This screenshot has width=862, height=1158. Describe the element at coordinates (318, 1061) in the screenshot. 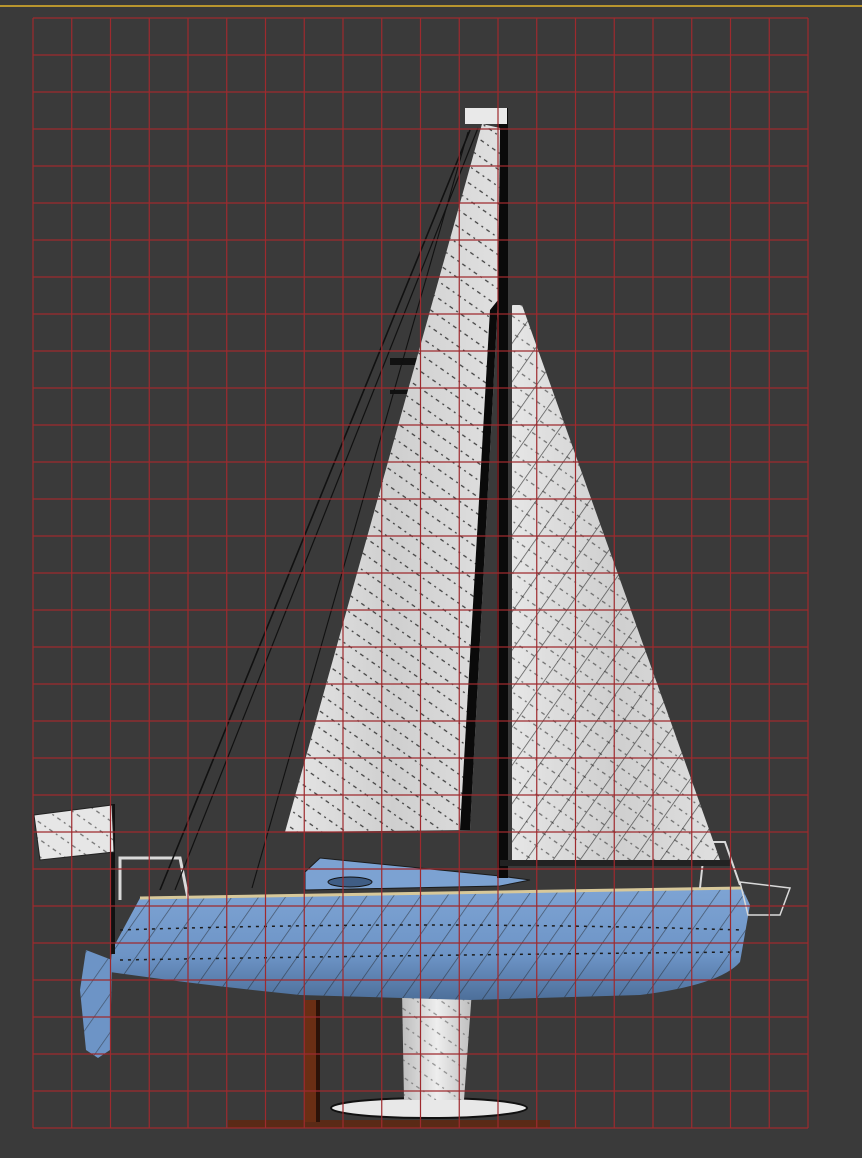

I see `stand-post-shadow` at that location.